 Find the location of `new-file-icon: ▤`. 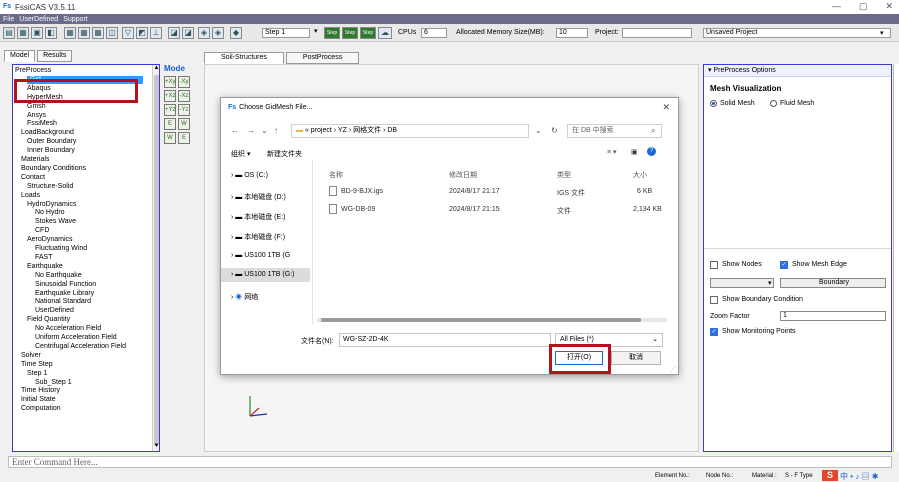

new-file-icon: ▤ is located at coordinates (9, 33).